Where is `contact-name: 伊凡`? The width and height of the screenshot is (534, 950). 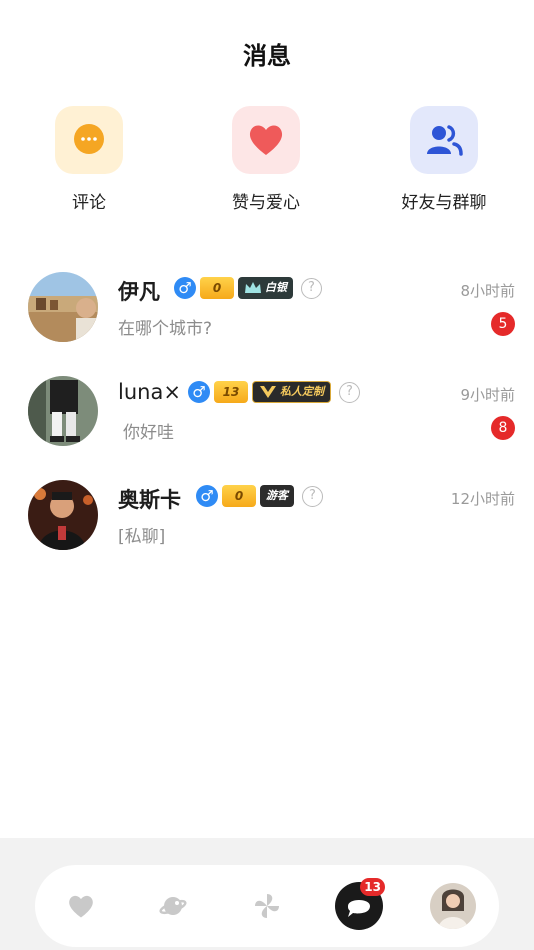
contact-name: 伊凡 is located at coordinates (139, 292).